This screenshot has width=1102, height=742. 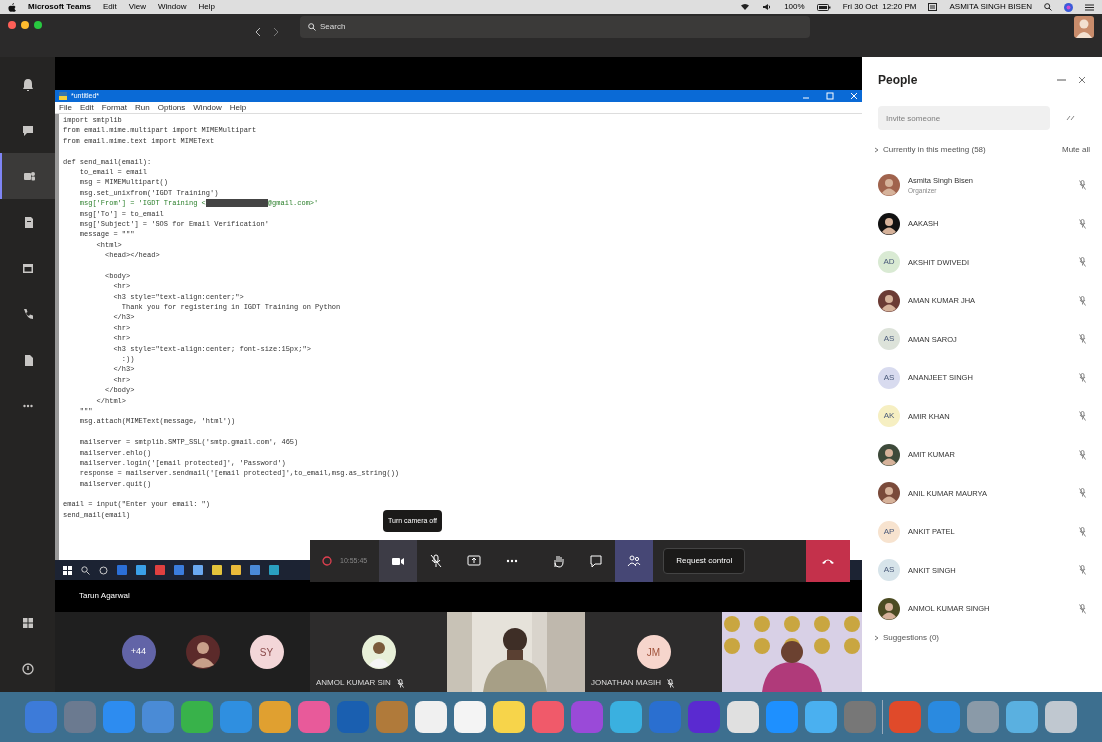 What do you see at coordinates (258, 32) in the screenshot?
I see `back-icon` at bounding box center [258, 32].